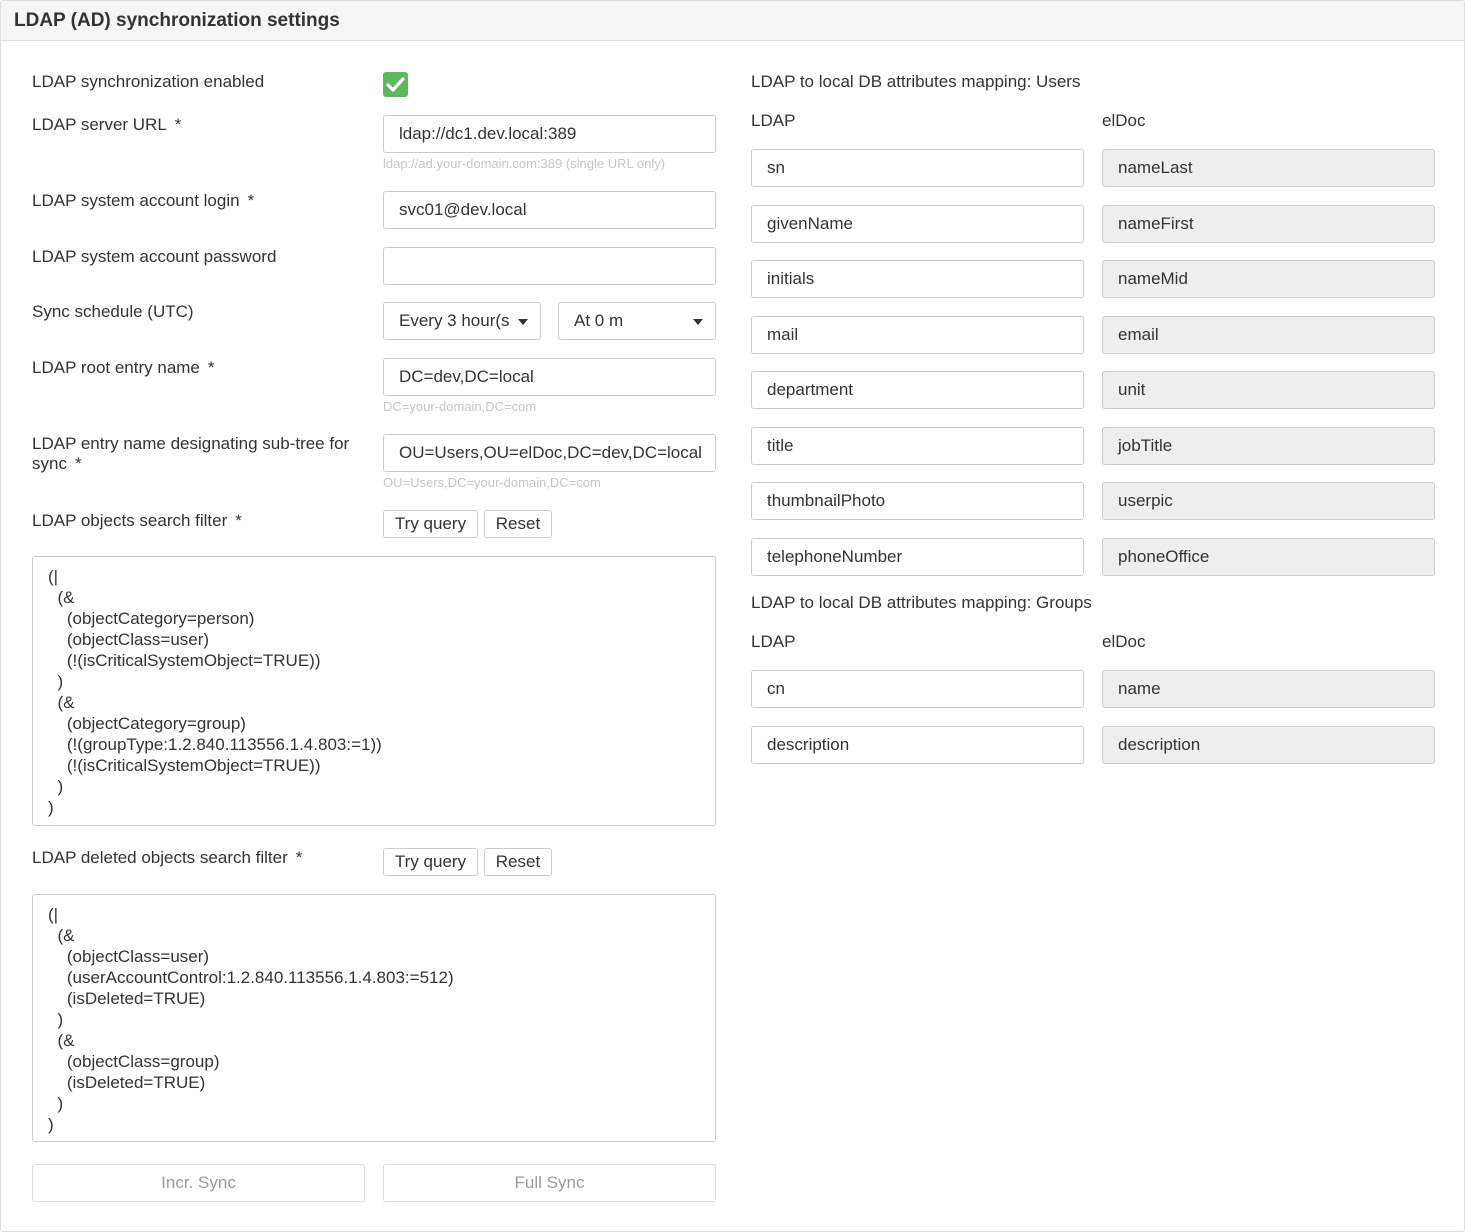 Image resolution: width=1465 pixels, height=1232 pixels. I want to click on ldap-attribute-input: givenName, so click(917, 223).